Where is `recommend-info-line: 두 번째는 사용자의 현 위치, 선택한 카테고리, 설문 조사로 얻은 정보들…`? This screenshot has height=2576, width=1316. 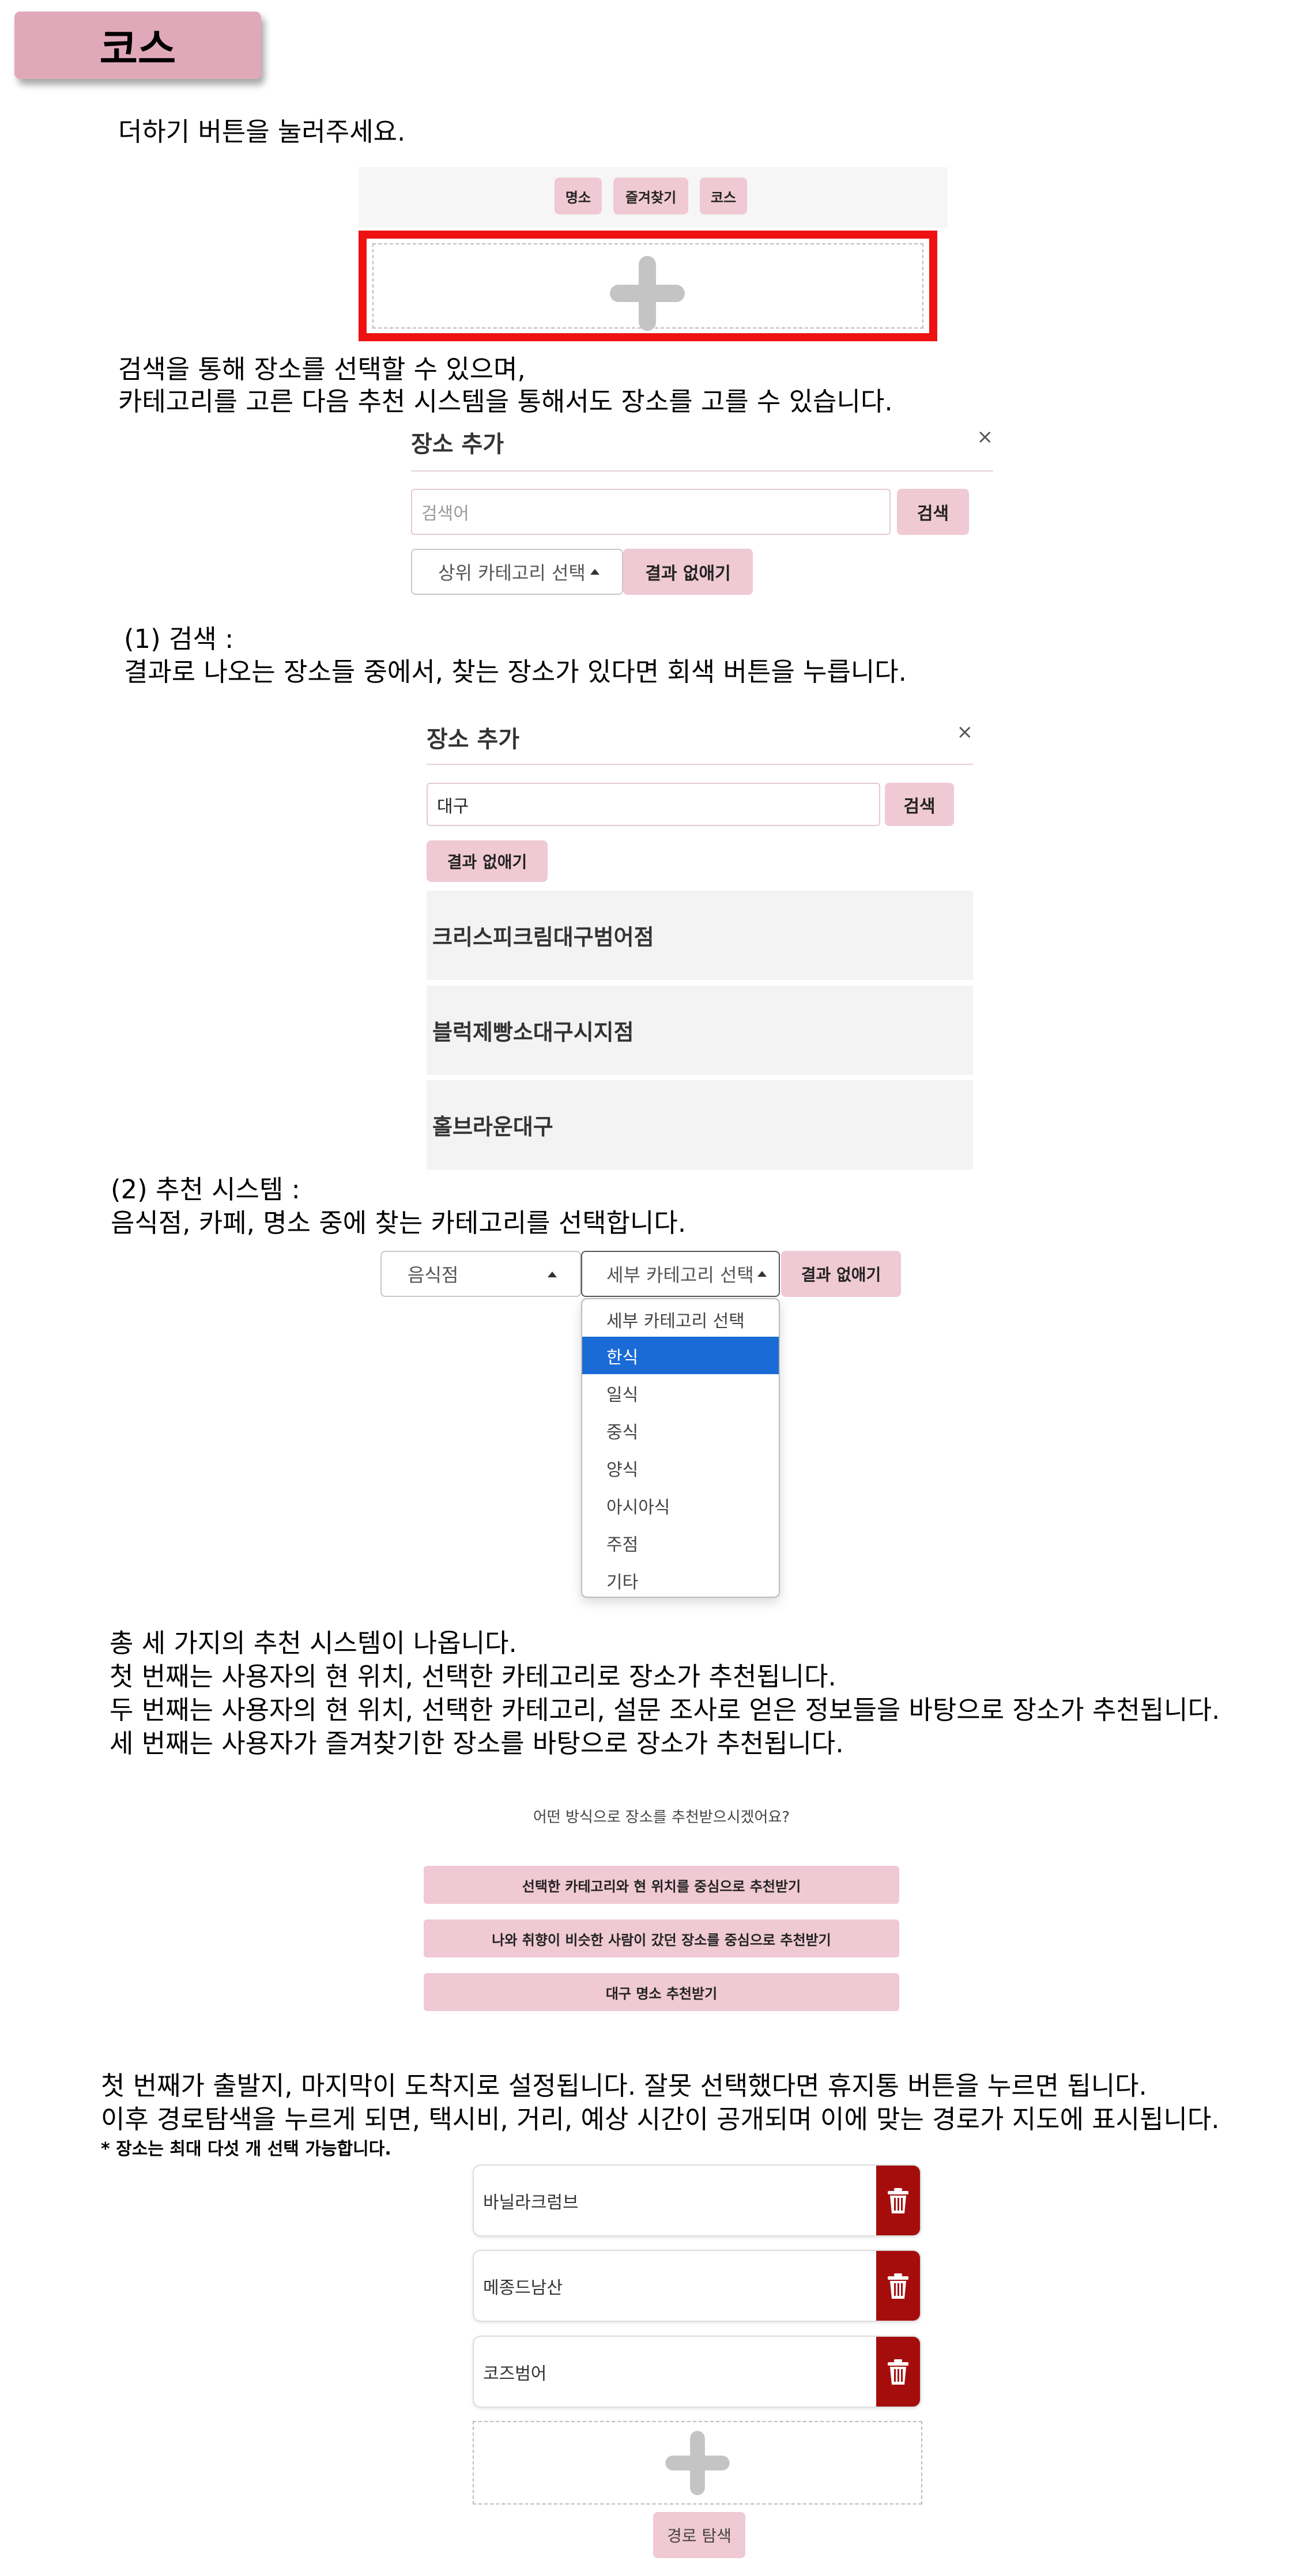 recommend-info-line: 두 번째는 사용자의 현 위치, 선택한 카테고리, 설문 조사로 얻은 정보들… is located at coordinates (665, 1710).